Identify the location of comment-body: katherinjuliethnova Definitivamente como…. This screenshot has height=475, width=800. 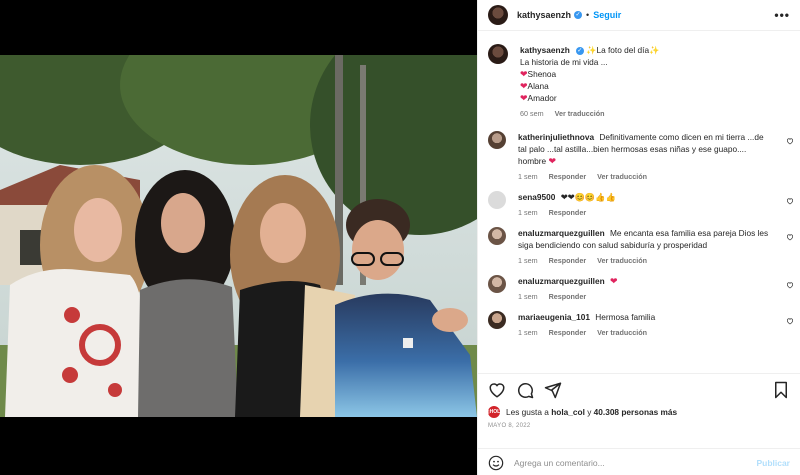
(654, 156).